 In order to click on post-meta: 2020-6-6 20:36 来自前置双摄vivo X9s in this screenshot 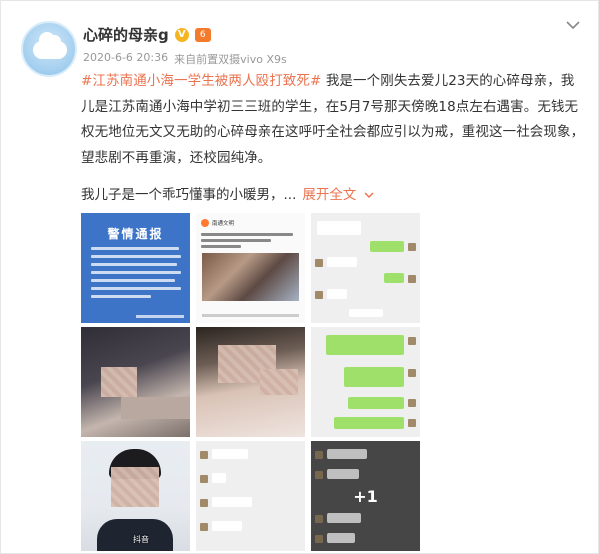, I will do `click(185, 59)`.